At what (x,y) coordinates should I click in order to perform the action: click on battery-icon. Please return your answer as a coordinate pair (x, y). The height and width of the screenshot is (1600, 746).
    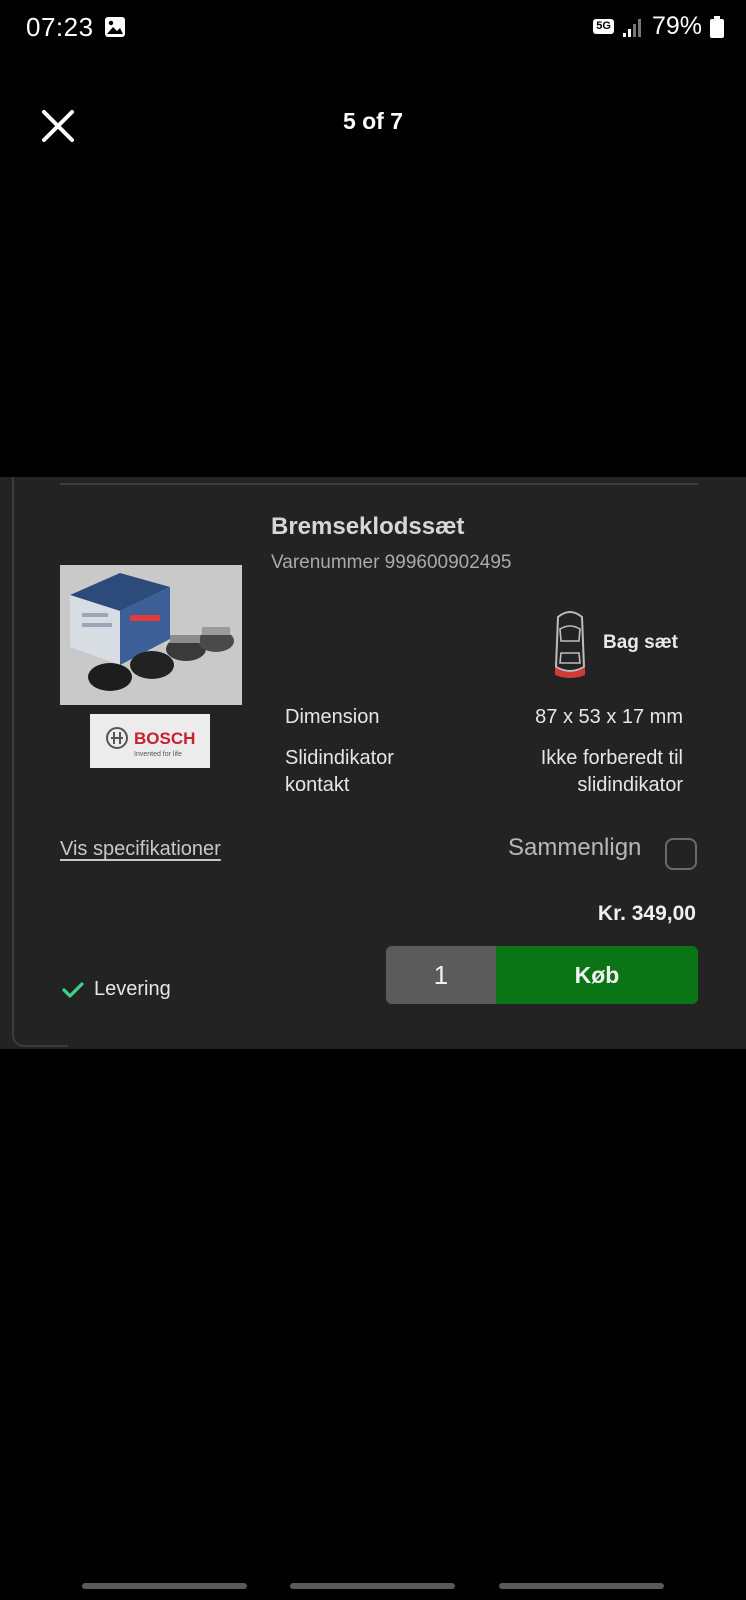
    Looking at the image, I should click on (717, 26).